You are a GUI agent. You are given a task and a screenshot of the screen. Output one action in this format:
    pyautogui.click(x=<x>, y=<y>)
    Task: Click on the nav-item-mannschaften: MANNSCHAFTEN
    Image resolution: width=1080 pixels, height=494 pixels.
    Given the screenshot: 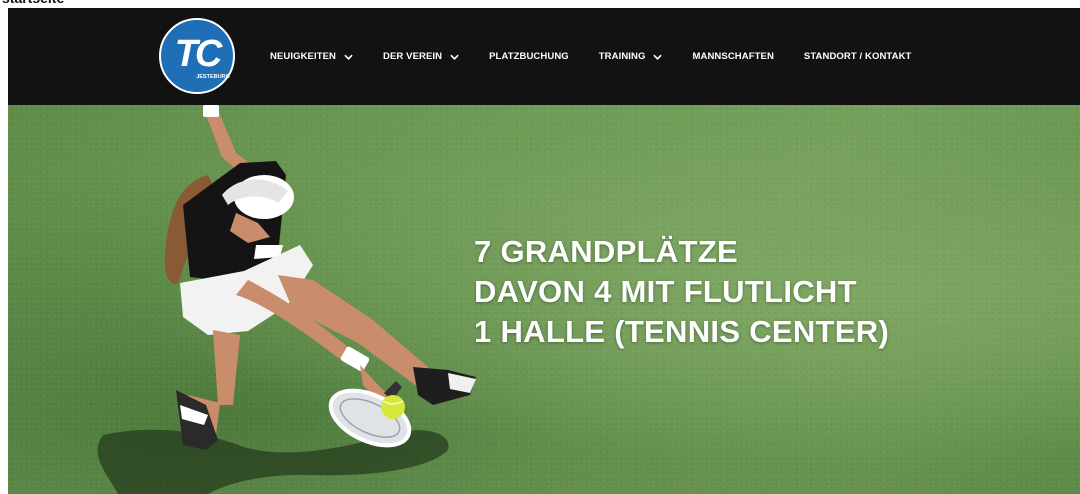 What is the action you would take?
    pyautogui.click(x=732, y=56)
    